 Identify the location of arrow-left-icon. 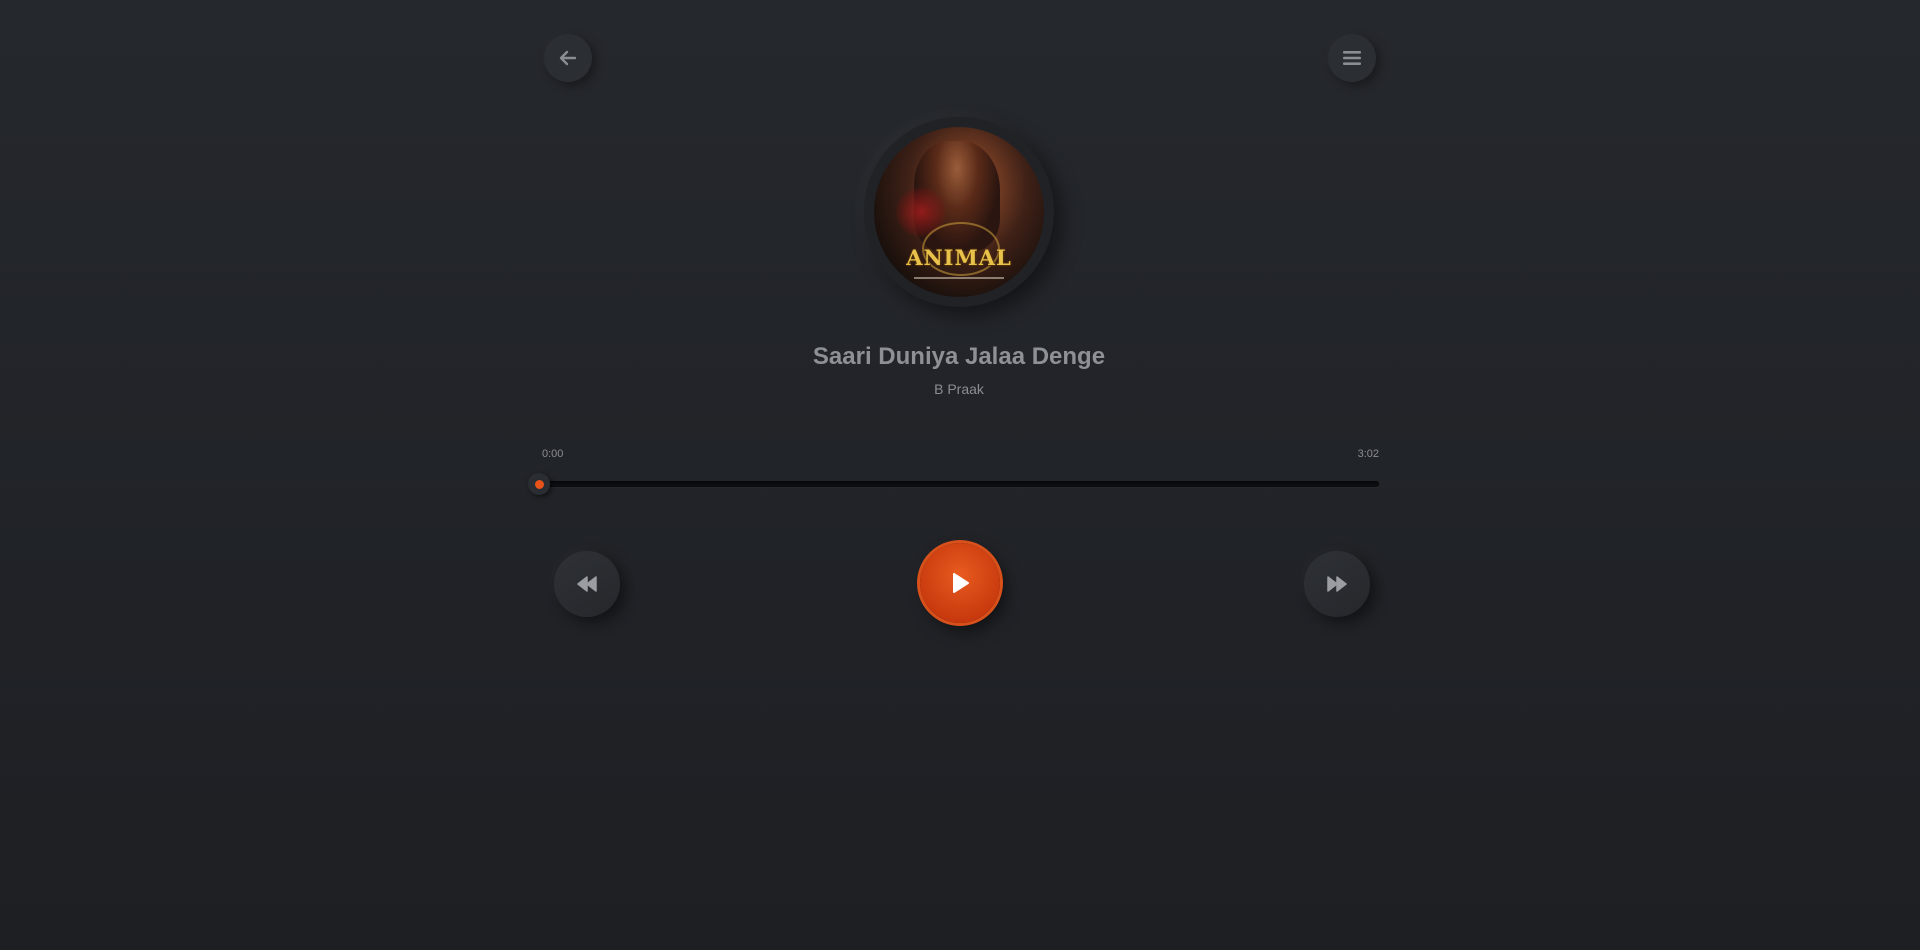
(568, 58).